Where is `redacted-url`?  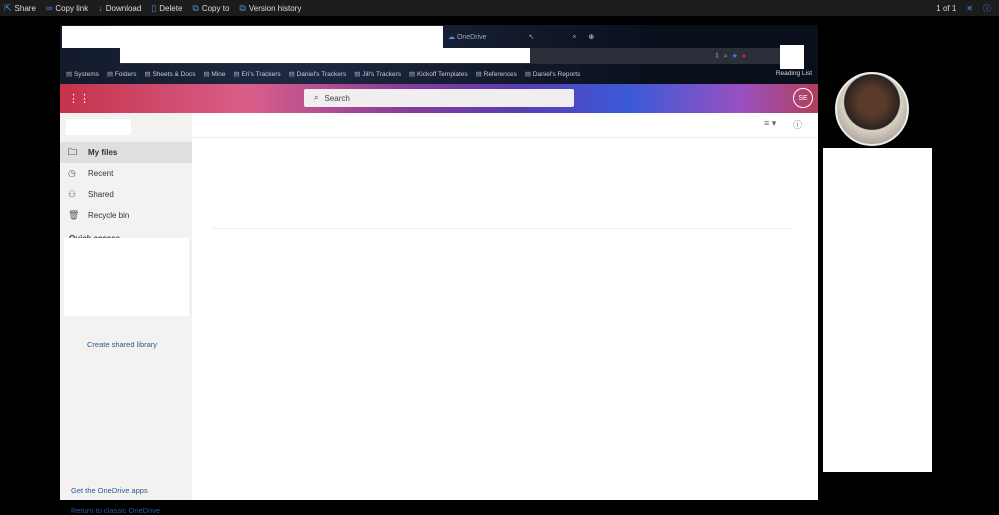 redacted-url is located at coordinates (325, 55).